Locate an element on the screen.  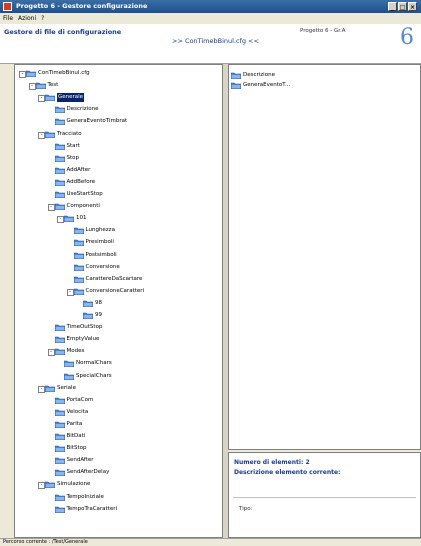
tree-node: - Simulazione is located at coordinates (117, 485).